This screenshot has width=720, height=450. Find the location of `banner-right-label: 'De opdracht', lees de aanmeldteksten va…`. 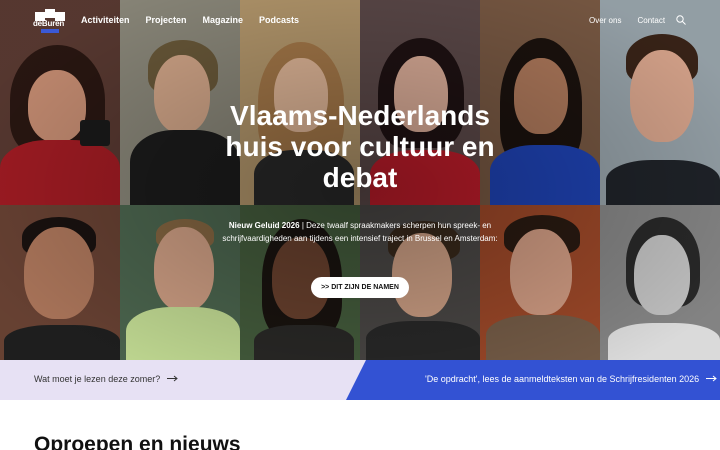

banner-right-label: 'De opdracht', lees de aanmeldteksten va… is located at coordinates (562, 379).